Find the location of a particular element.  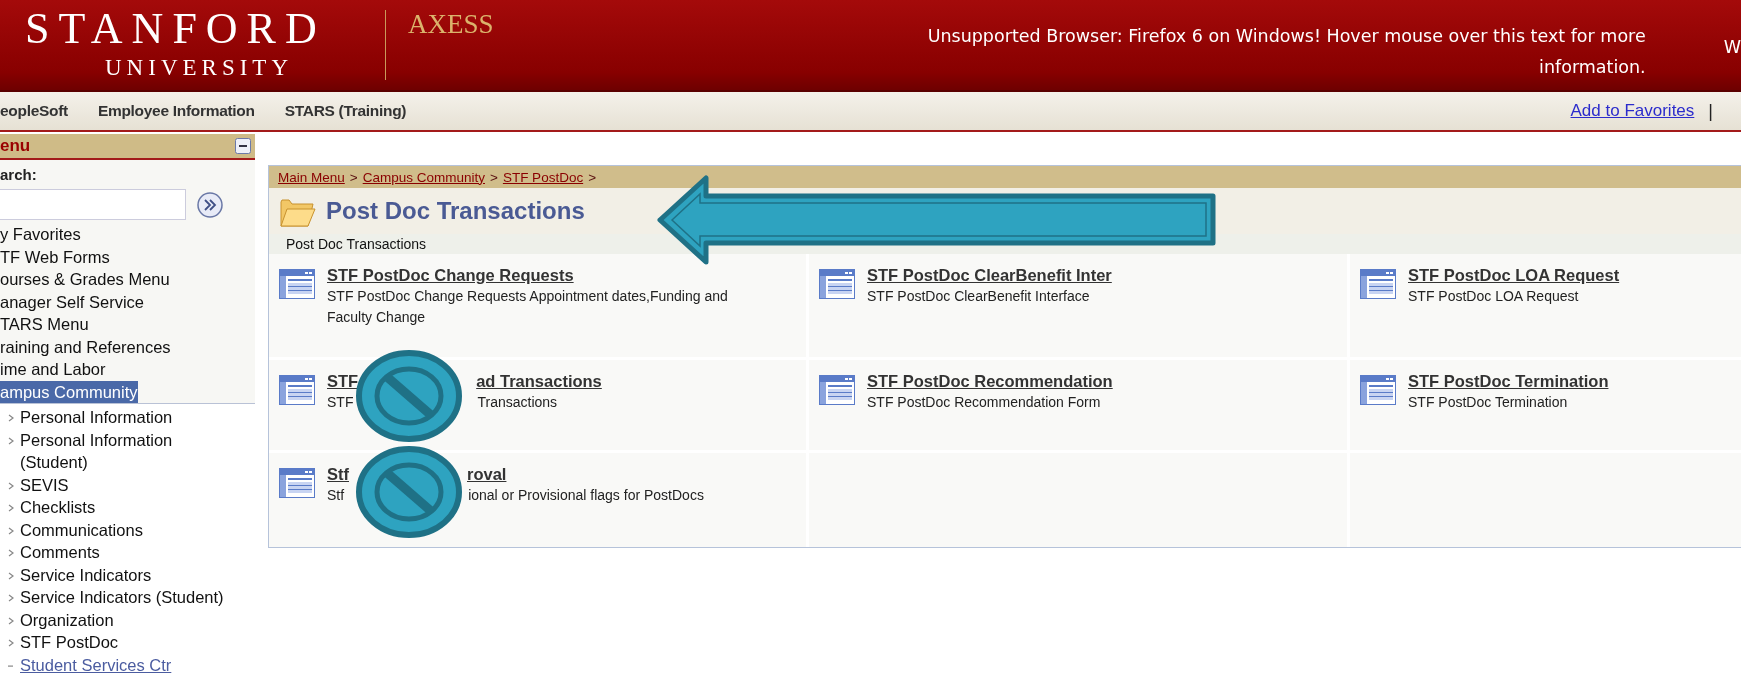

menu-link: Student Services Ctr is located at coordinates (96, 664).